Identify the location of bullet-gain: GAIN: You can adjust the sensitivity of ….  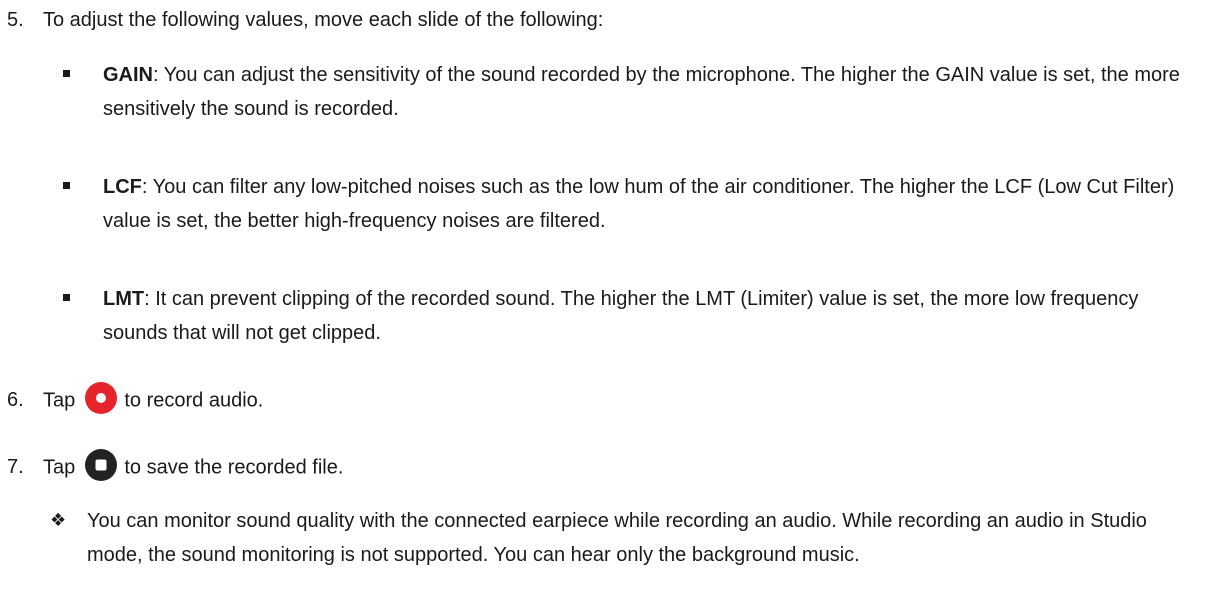
(628, 92).